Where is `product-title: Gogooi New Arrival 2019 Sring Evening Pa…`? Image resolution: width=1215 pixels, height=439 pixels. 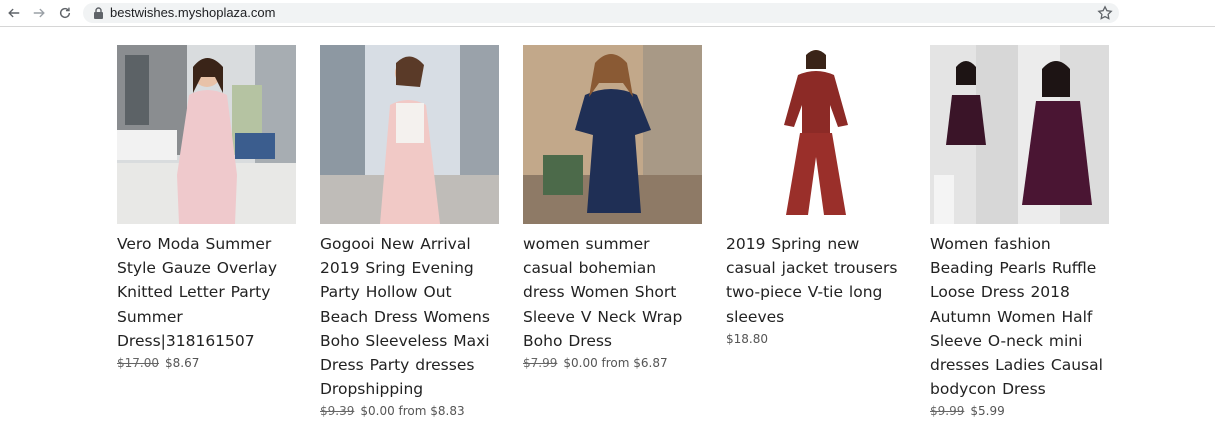
product-title: Gogooi New Arrival 2019 Sring Evening Pa… is located at coordinates (410, 316).